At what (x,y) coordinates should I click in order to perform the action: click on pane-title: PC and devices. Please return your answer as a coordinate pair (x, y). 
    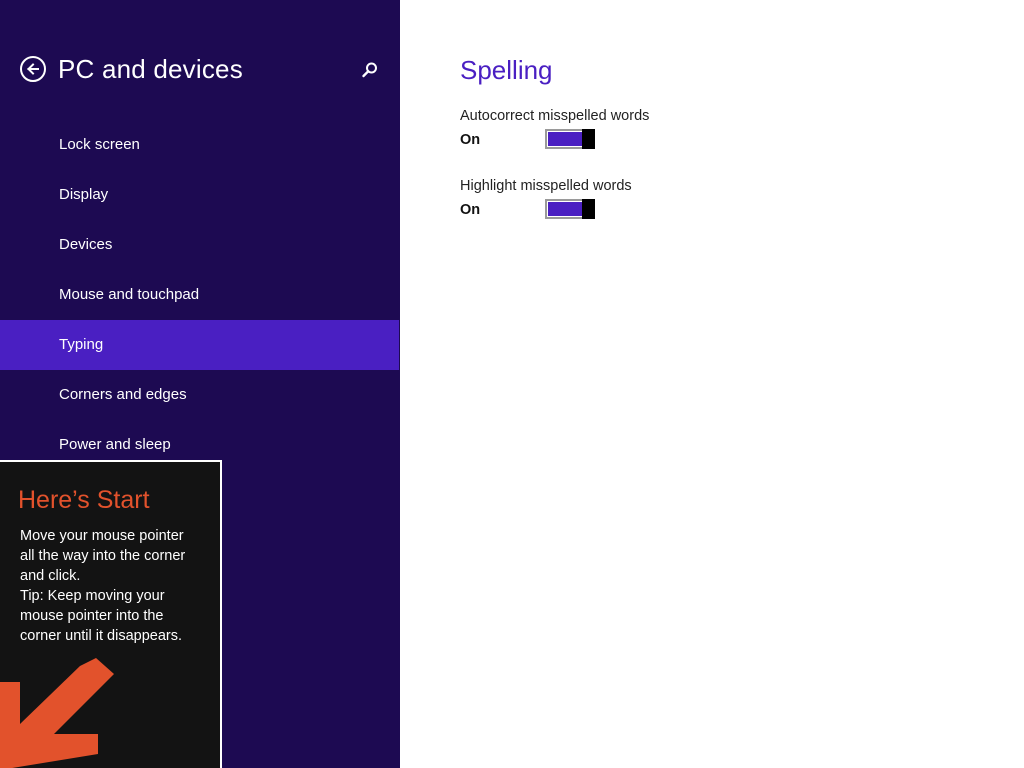
    Looking at the image, I should click on (150, 69).